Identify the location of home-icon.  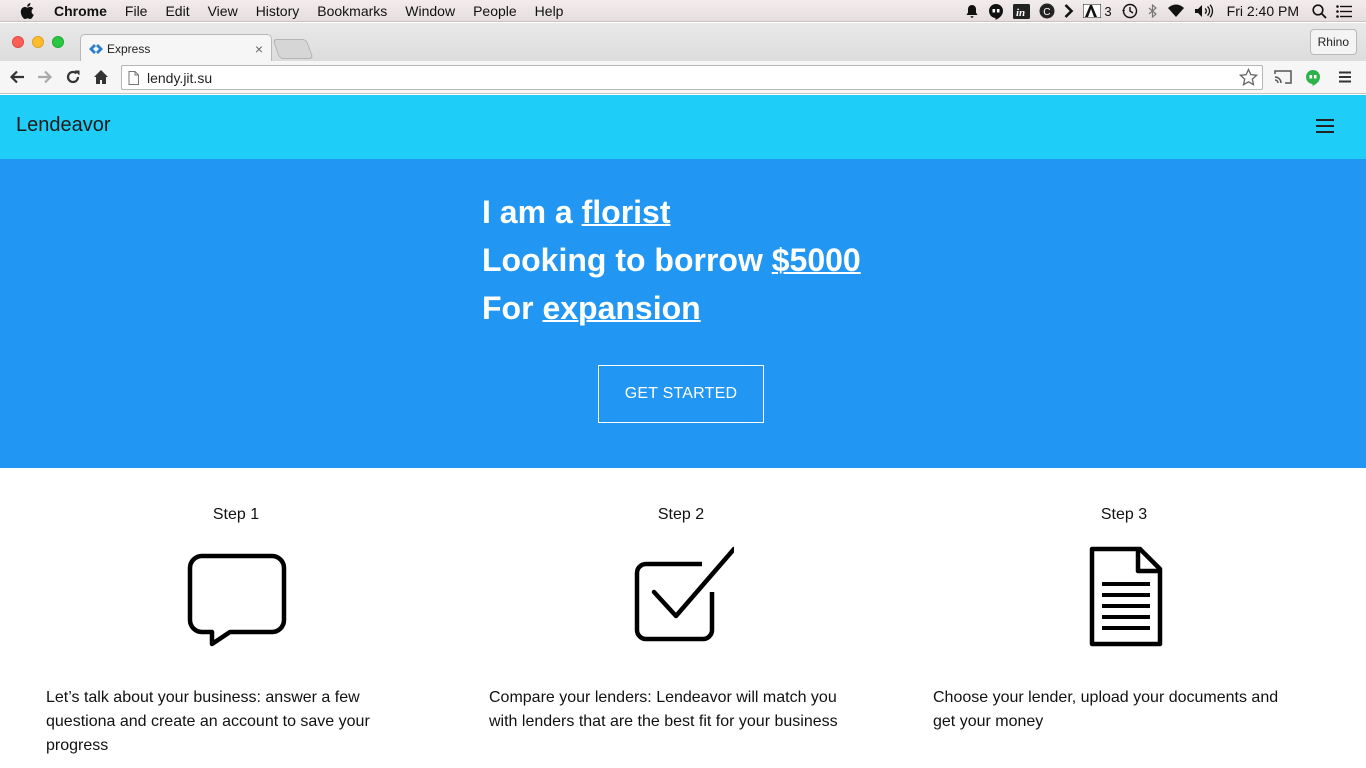
(101, 77).